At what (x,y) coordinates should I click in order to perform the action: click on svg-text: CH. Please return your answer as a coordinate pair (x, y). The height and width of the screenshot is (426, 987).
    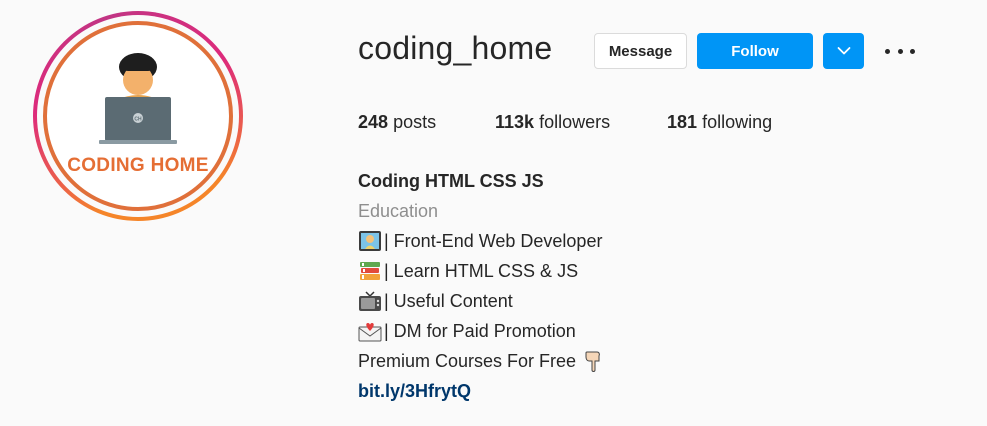
    Looking at the image, I should click on (138, 120).